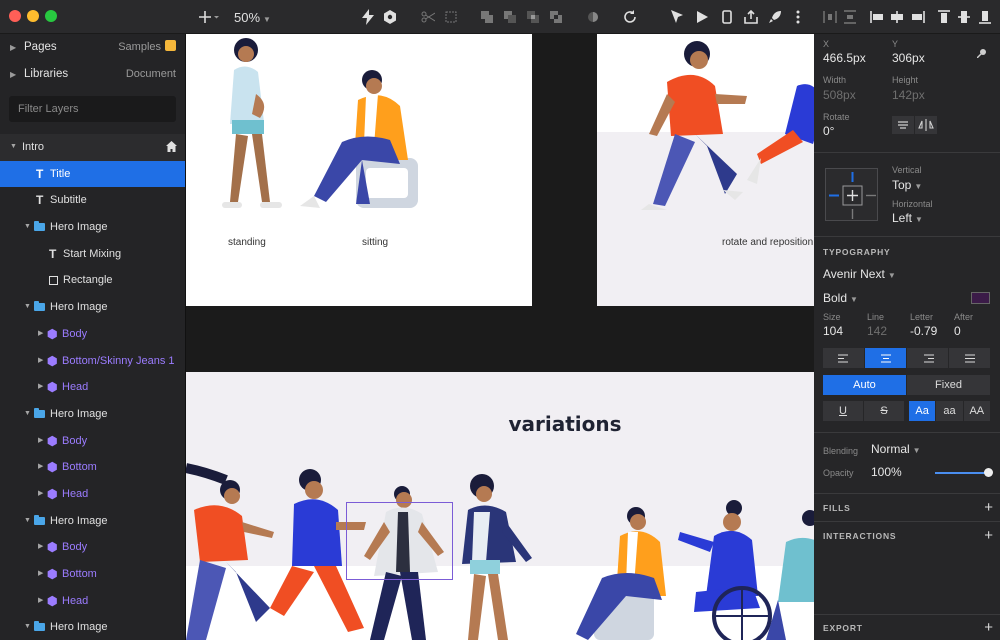 Image resolution: width=1000 pixels, height=640 pixels. I want to click on current-page-selector: Samples, so click(147, 47).